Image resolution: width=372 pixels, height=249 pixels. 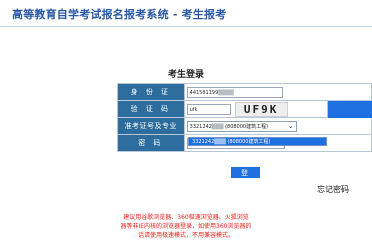 What do you see at coordinates (203, 142) in the screenshot?
I see `dropdown-option-value: 3321242` at bounding box center [203, 142].